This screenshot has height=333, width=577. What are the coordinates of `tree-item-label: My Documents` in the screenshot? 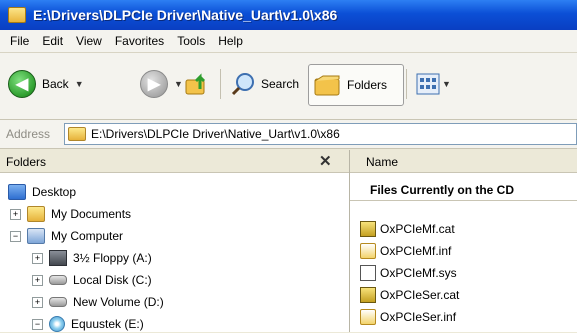 It's located at (91, 214).